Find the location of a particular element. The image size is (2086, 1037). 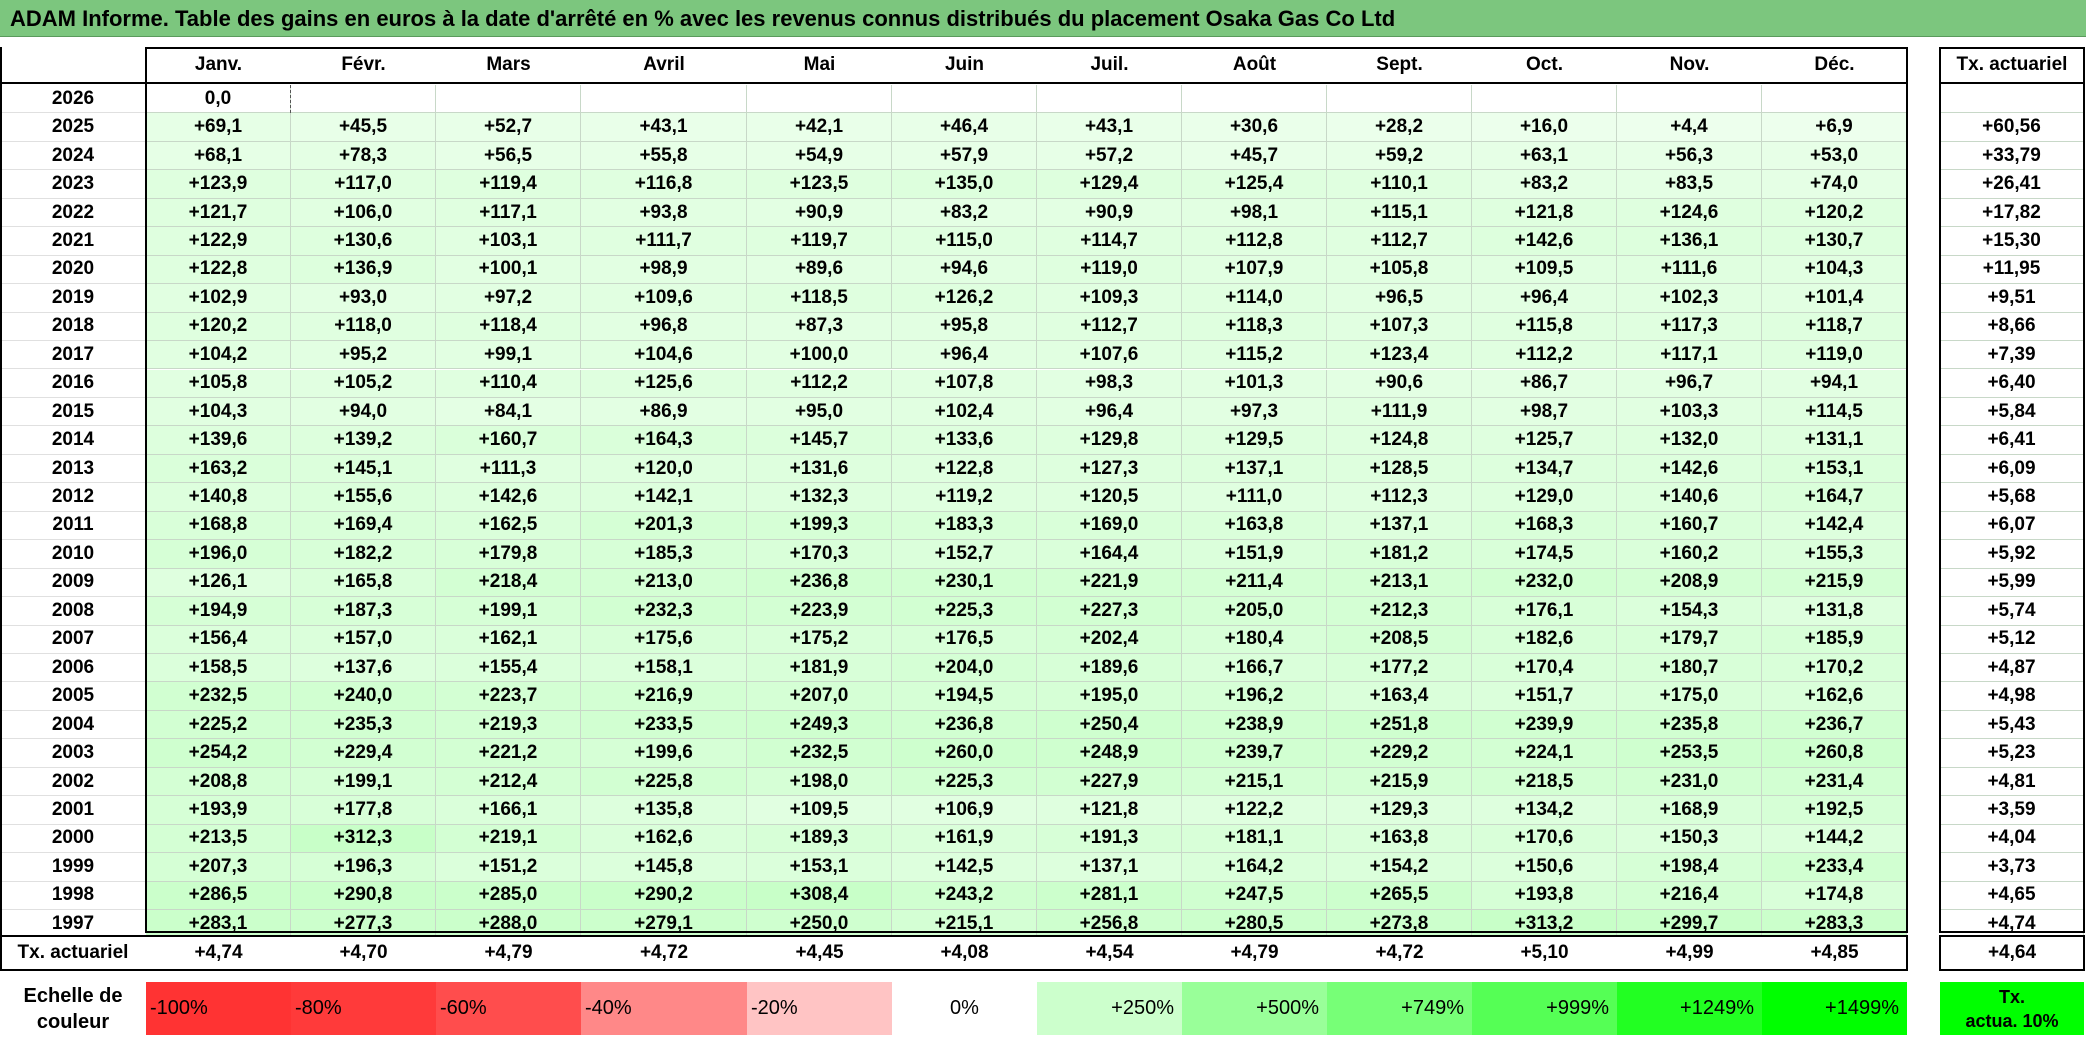

actuarial-rate-cell: +7,39 is located at coordinates (2012, 355).